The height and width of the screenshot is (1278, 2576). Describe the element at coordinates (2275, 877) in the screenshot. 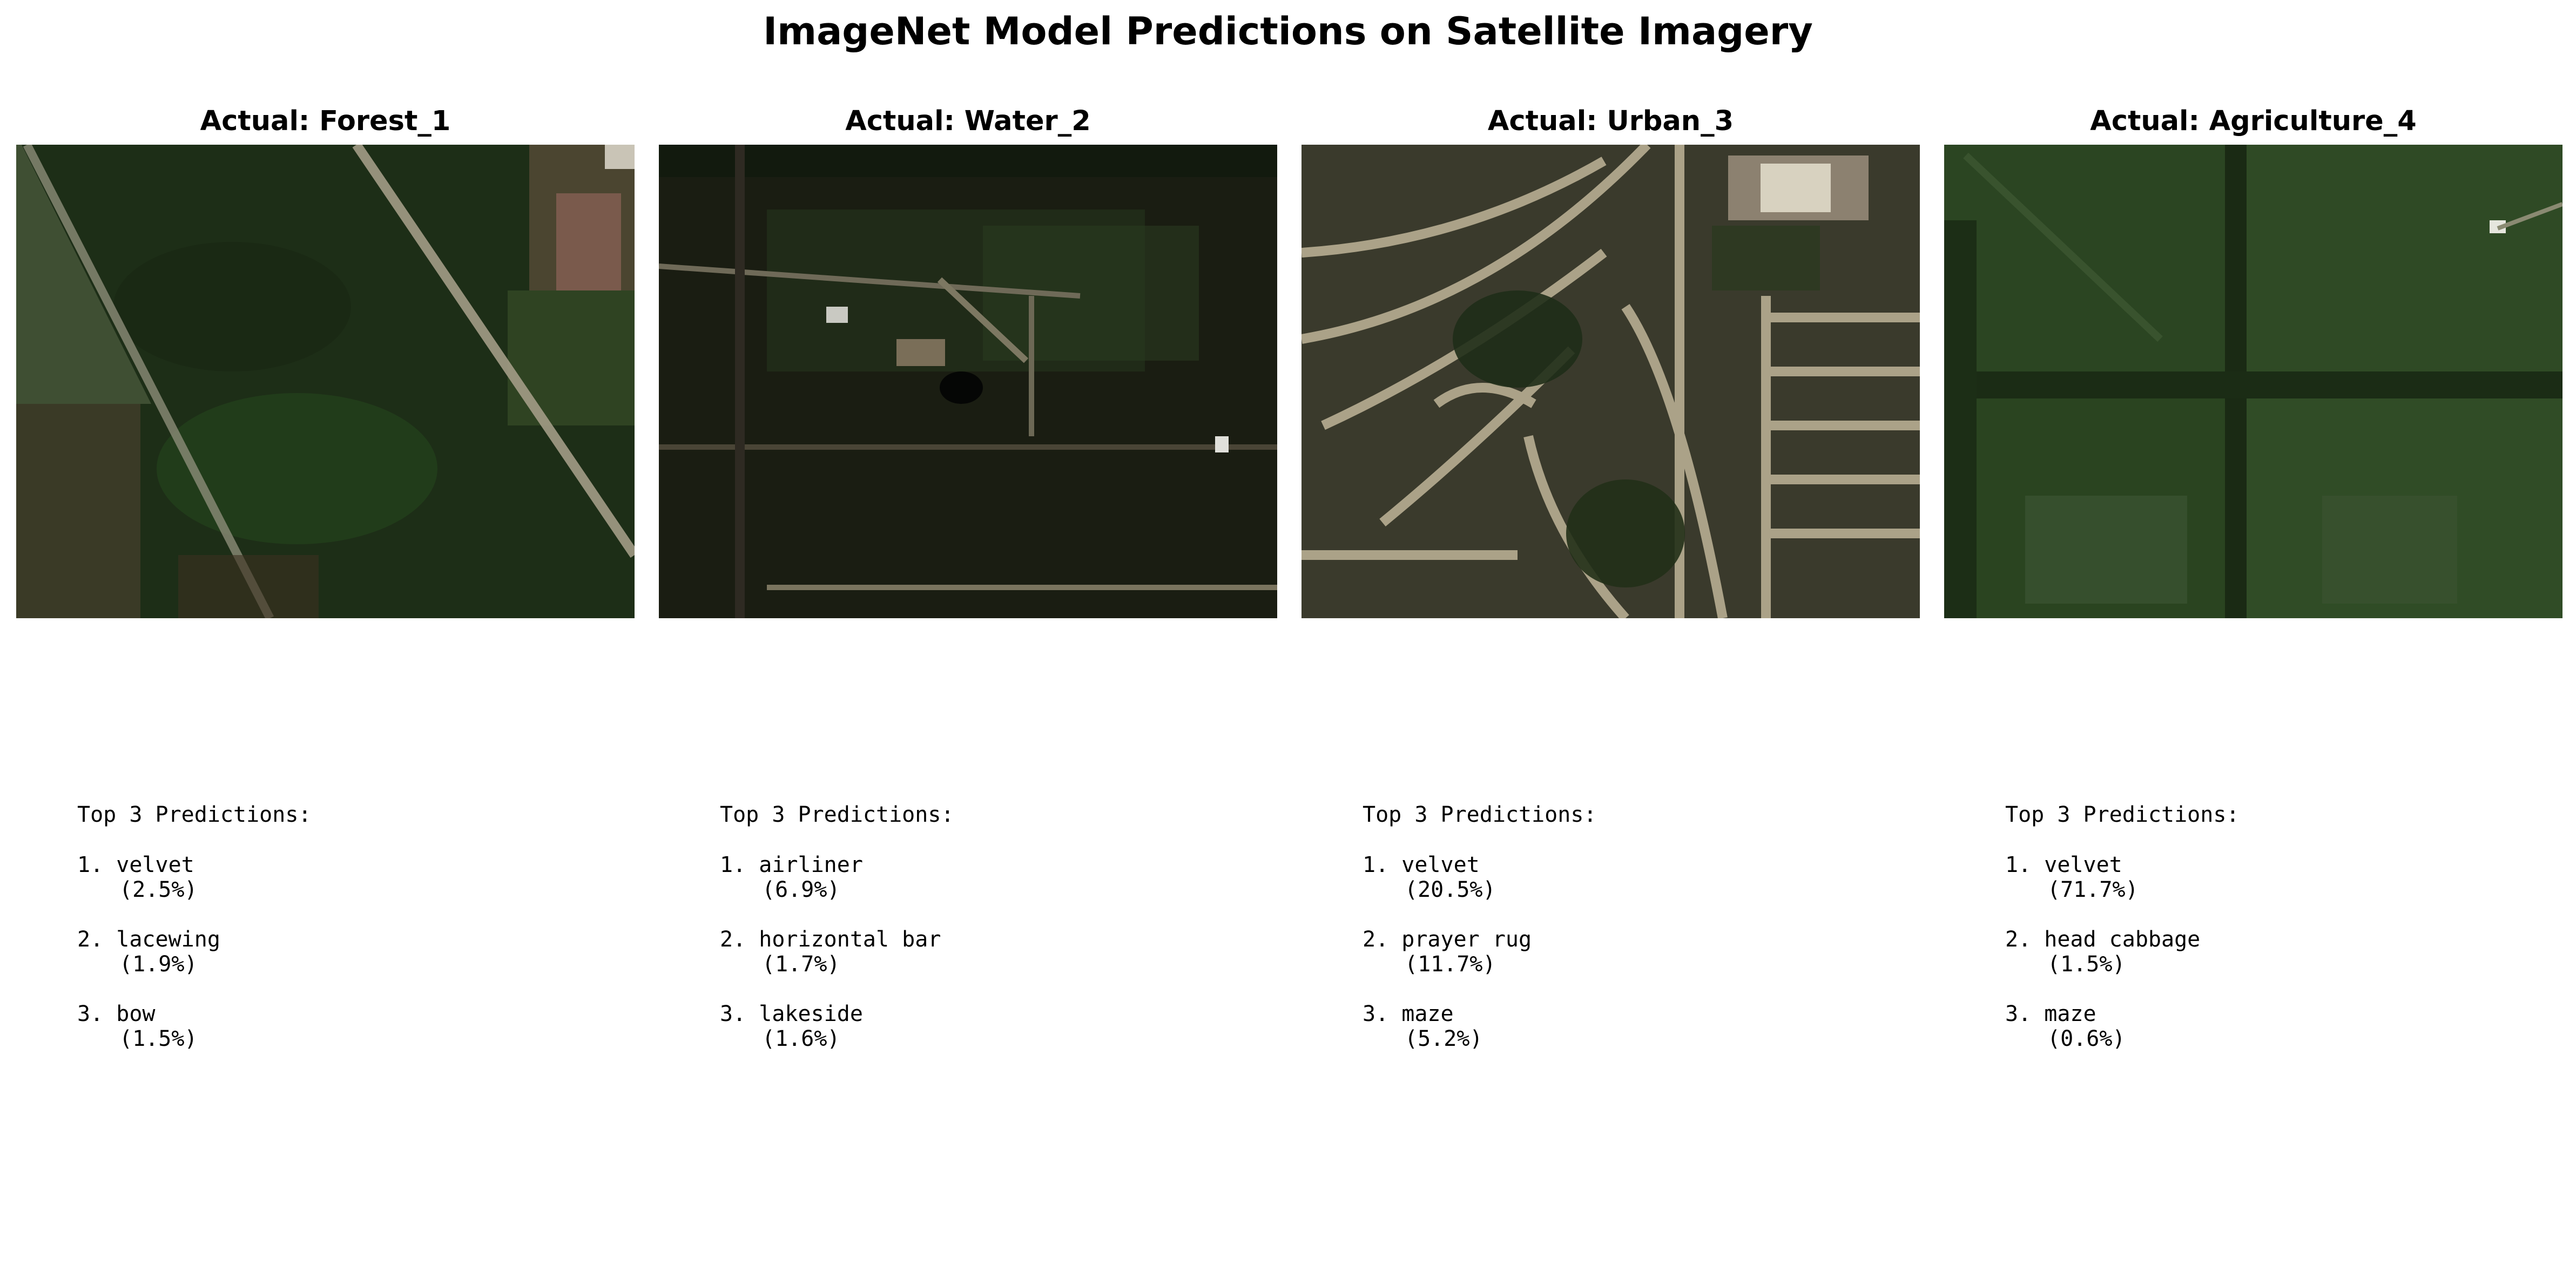

I see `prediction-item: 1. velvet (71.7%)` at that location.